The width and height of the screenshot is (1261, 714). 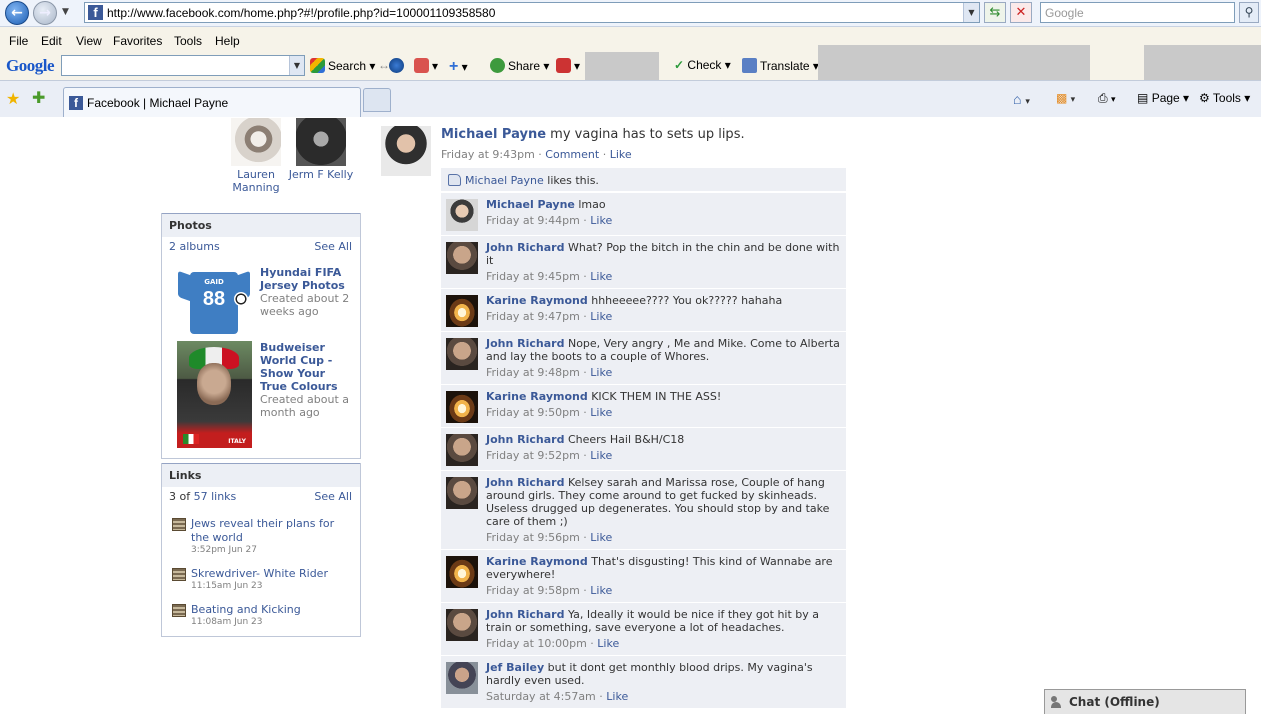 What do you see at coordinates (183, 65) in the screenshot?
I see `google-search-input: ▼` at bounding box center [183, 65].